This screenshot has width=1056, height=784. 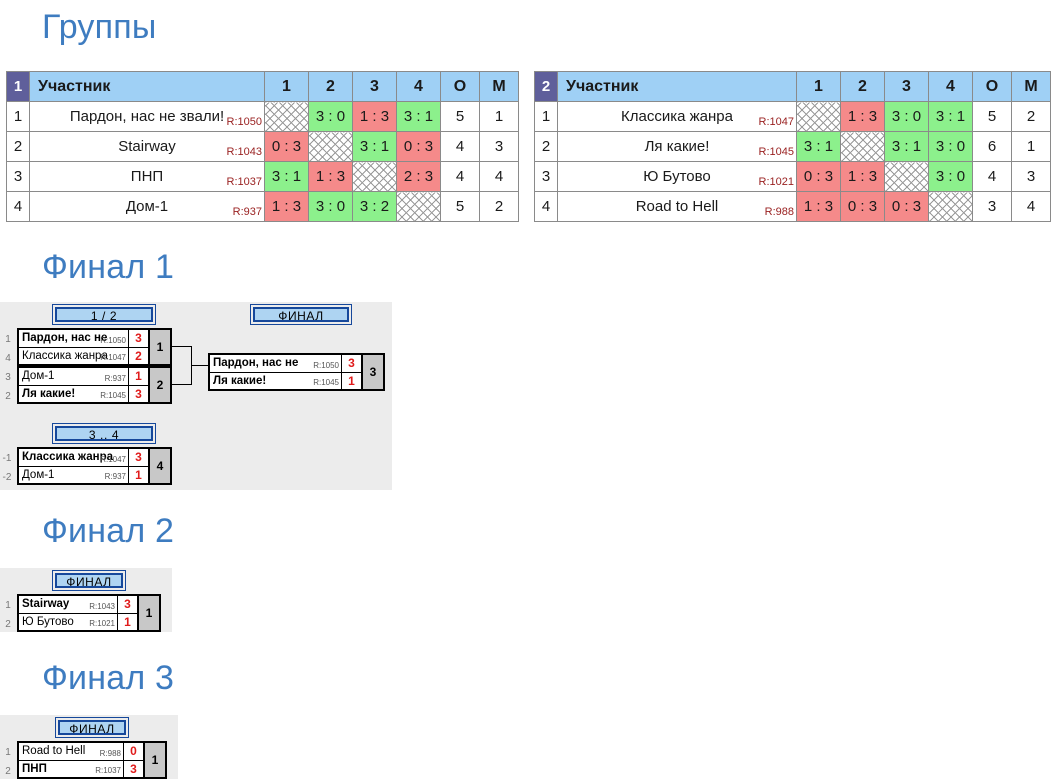 I want to click on match-player-name: Ля какие! R:1045, so click(x=74, y=393).